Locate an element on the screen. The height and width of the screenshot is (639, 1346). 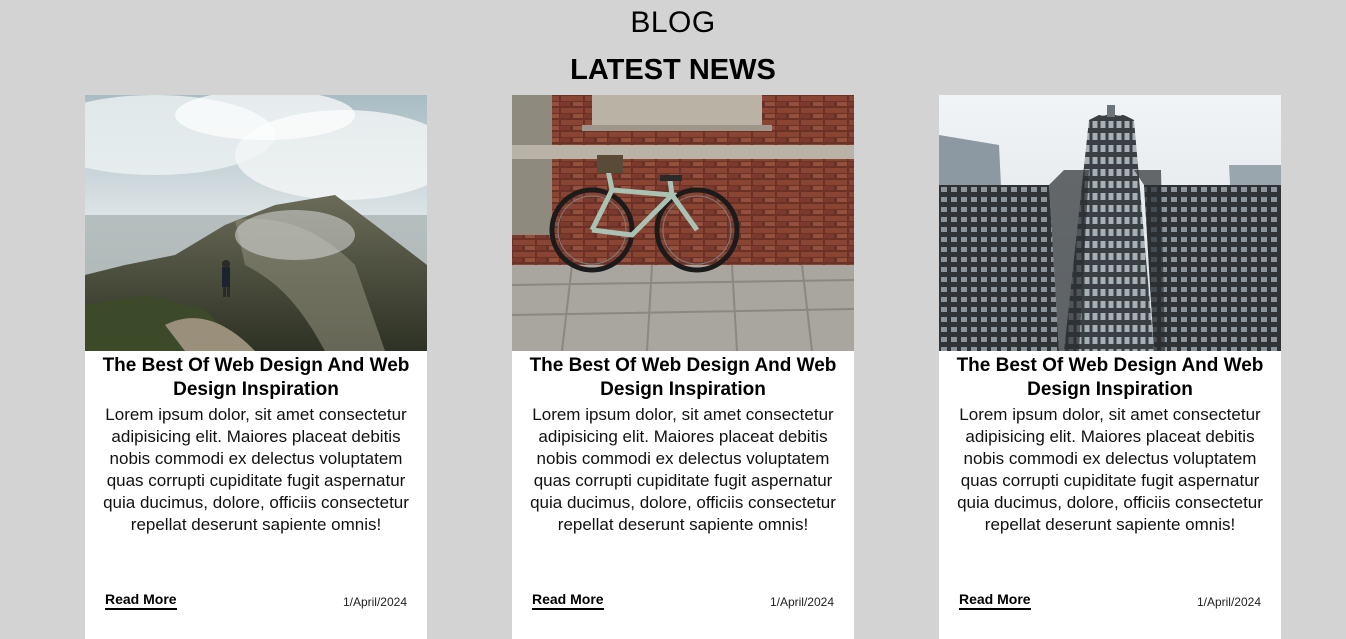
mountain-hiker-image is located at coordinates (256, 223).